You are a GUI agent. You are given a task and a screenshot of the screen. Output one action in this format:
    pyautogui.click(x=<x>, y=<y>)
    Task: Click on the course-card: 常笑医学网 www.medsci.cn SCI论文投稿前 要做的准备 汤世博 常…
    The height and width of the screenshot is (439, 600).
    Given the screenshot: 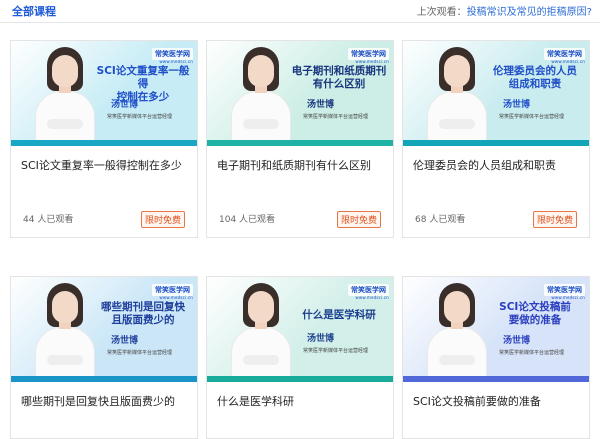 What is the action you would take?
    pyautogui.click(x=496, y=357)
    